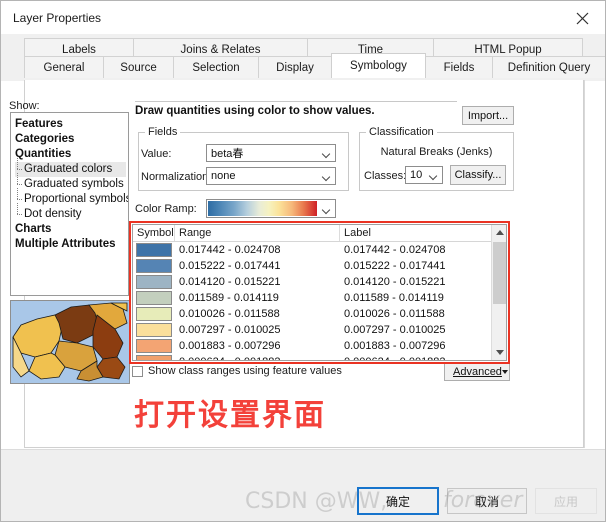 This screenshot has width=606, height=522. What do you see at coordinates (378, 65) in the screenshot?
I see `tab-symbology: Symbology` at bounding box center [378, 65].